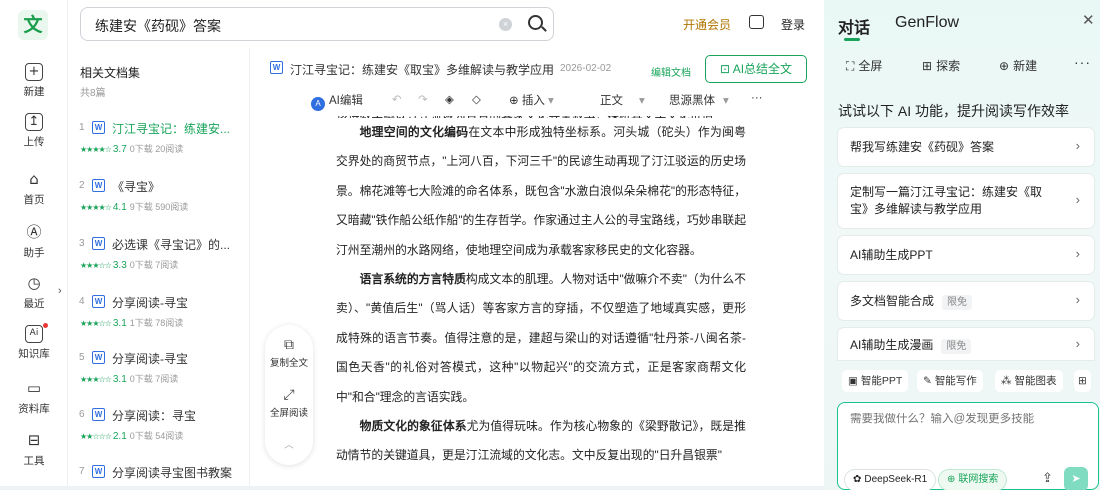  I want to click on nav-upload-label: 上传, so click(34, 142).